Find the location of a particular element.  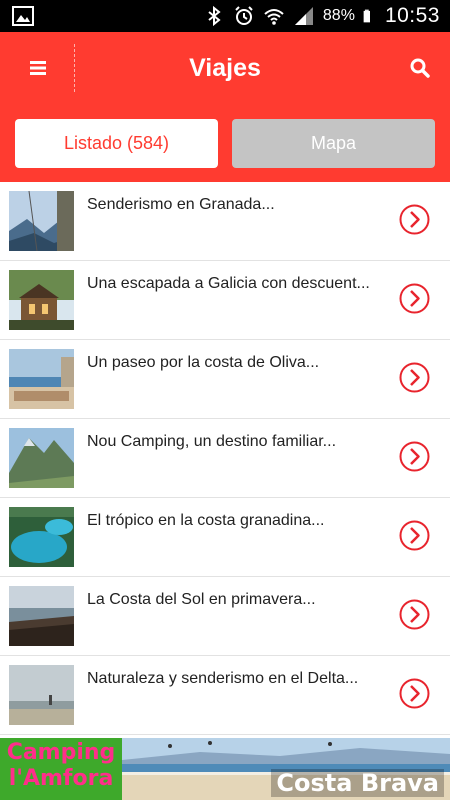

battery-percent: 88% is located at coordinates (338, 15).